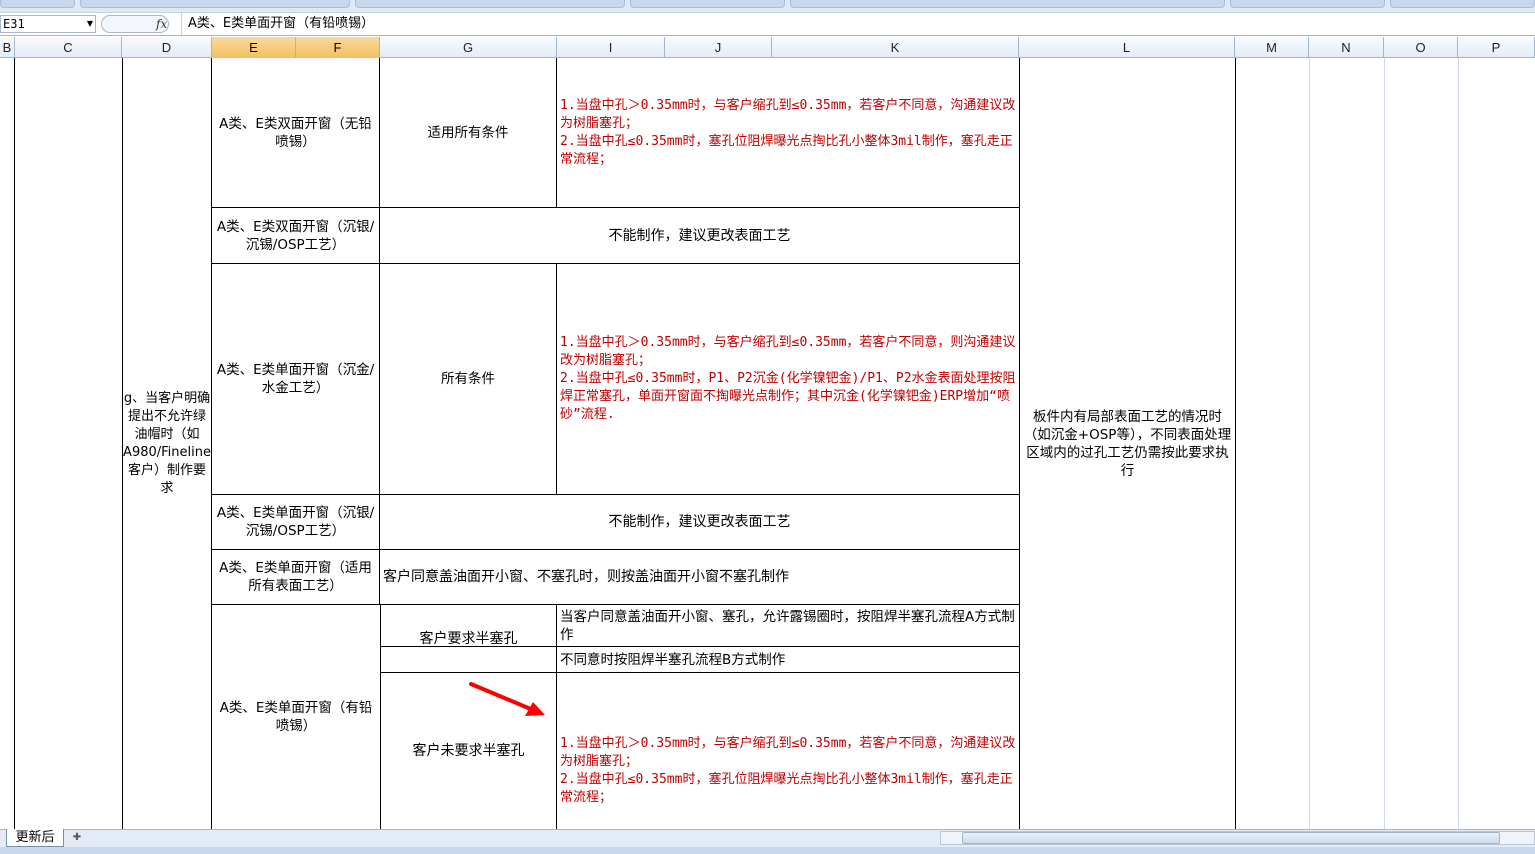  Describe the element at coordinates (895, 47) in the screenshot. I see `column-header-k: K` at that location.